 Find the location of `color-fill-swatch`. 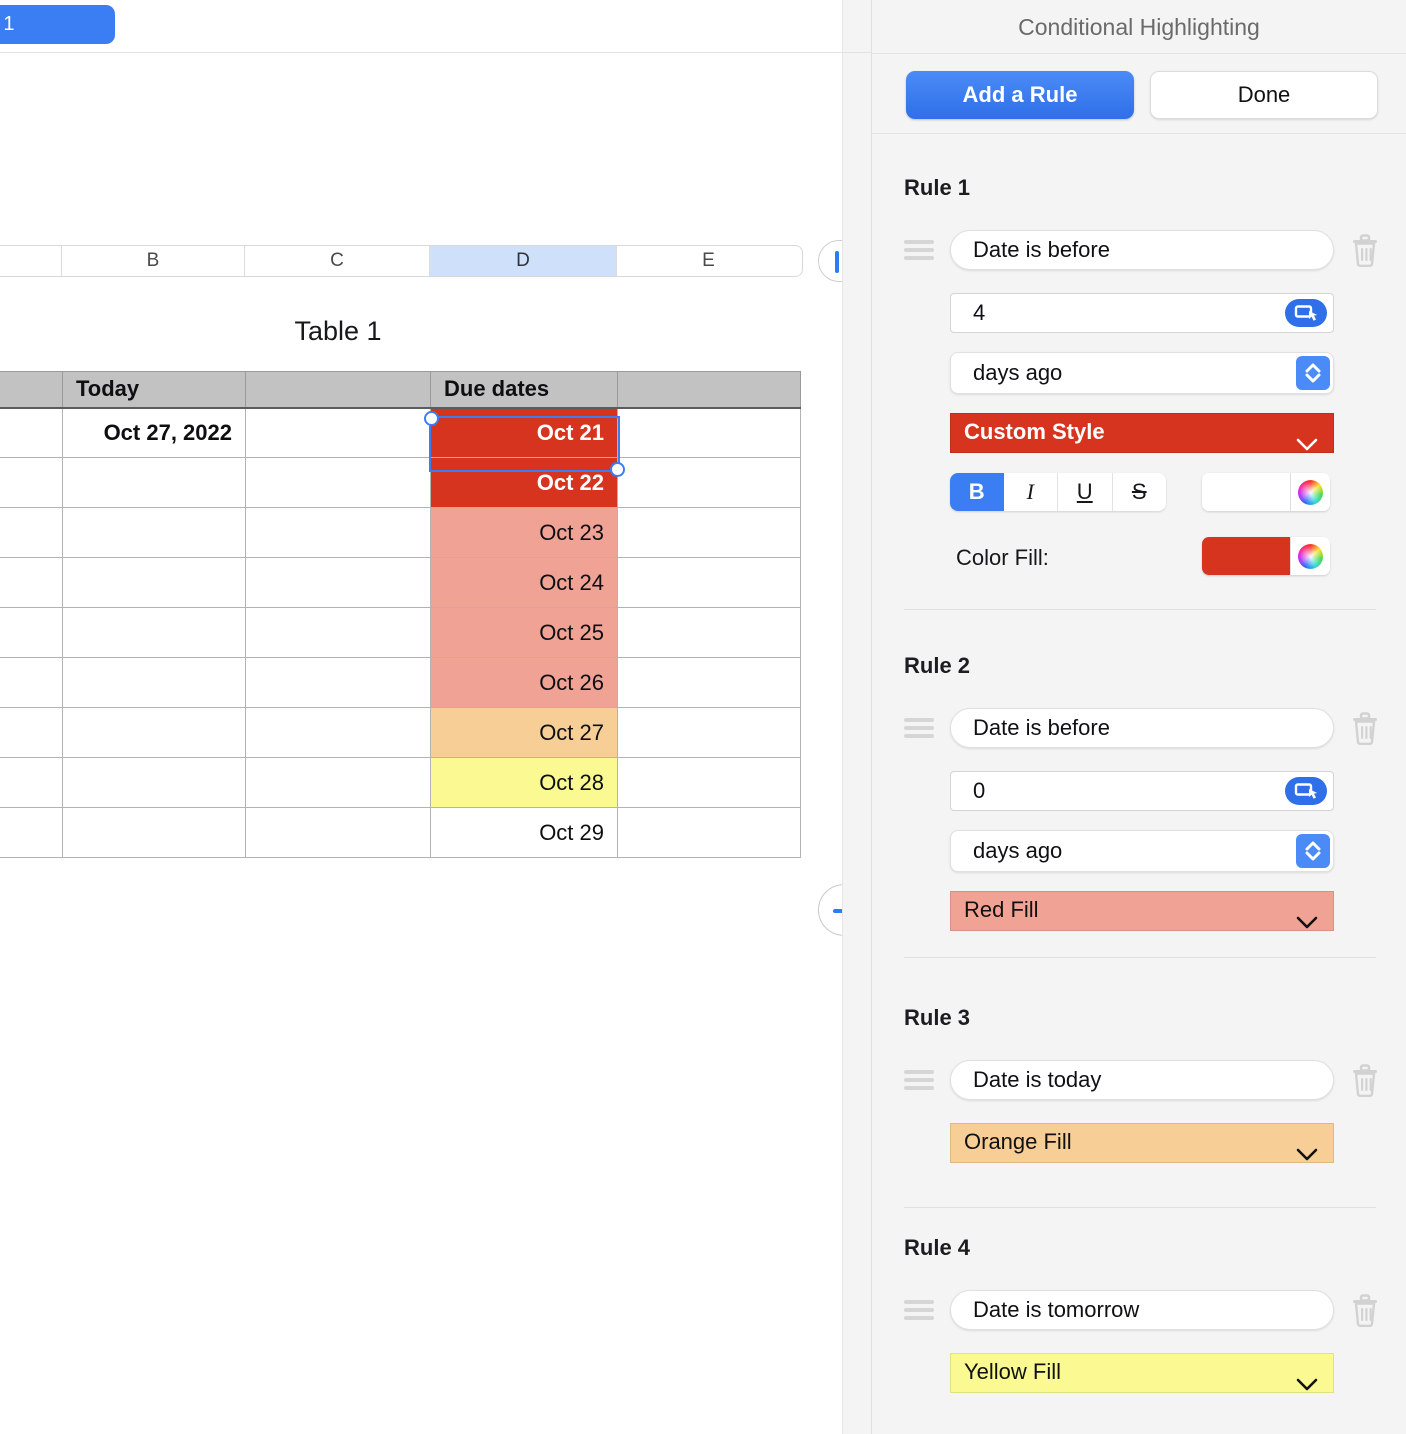

color-fill-swatch is located at coordinates (1246, 556).